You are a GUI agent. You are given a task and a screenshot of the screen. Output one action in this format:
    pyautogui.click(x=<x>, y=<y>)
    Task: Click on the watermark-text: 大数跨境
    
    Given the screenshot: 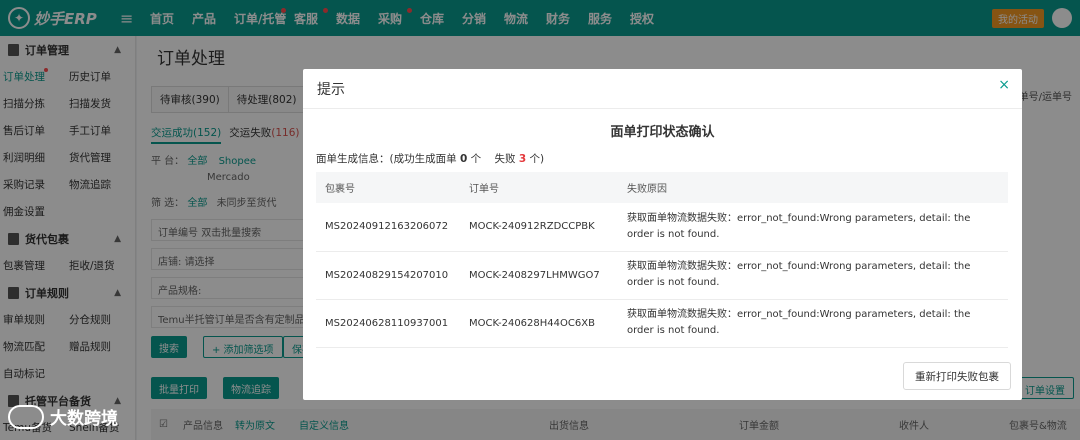 What is the action you would take?
    pyautogui.click(x=84, y=419)
    